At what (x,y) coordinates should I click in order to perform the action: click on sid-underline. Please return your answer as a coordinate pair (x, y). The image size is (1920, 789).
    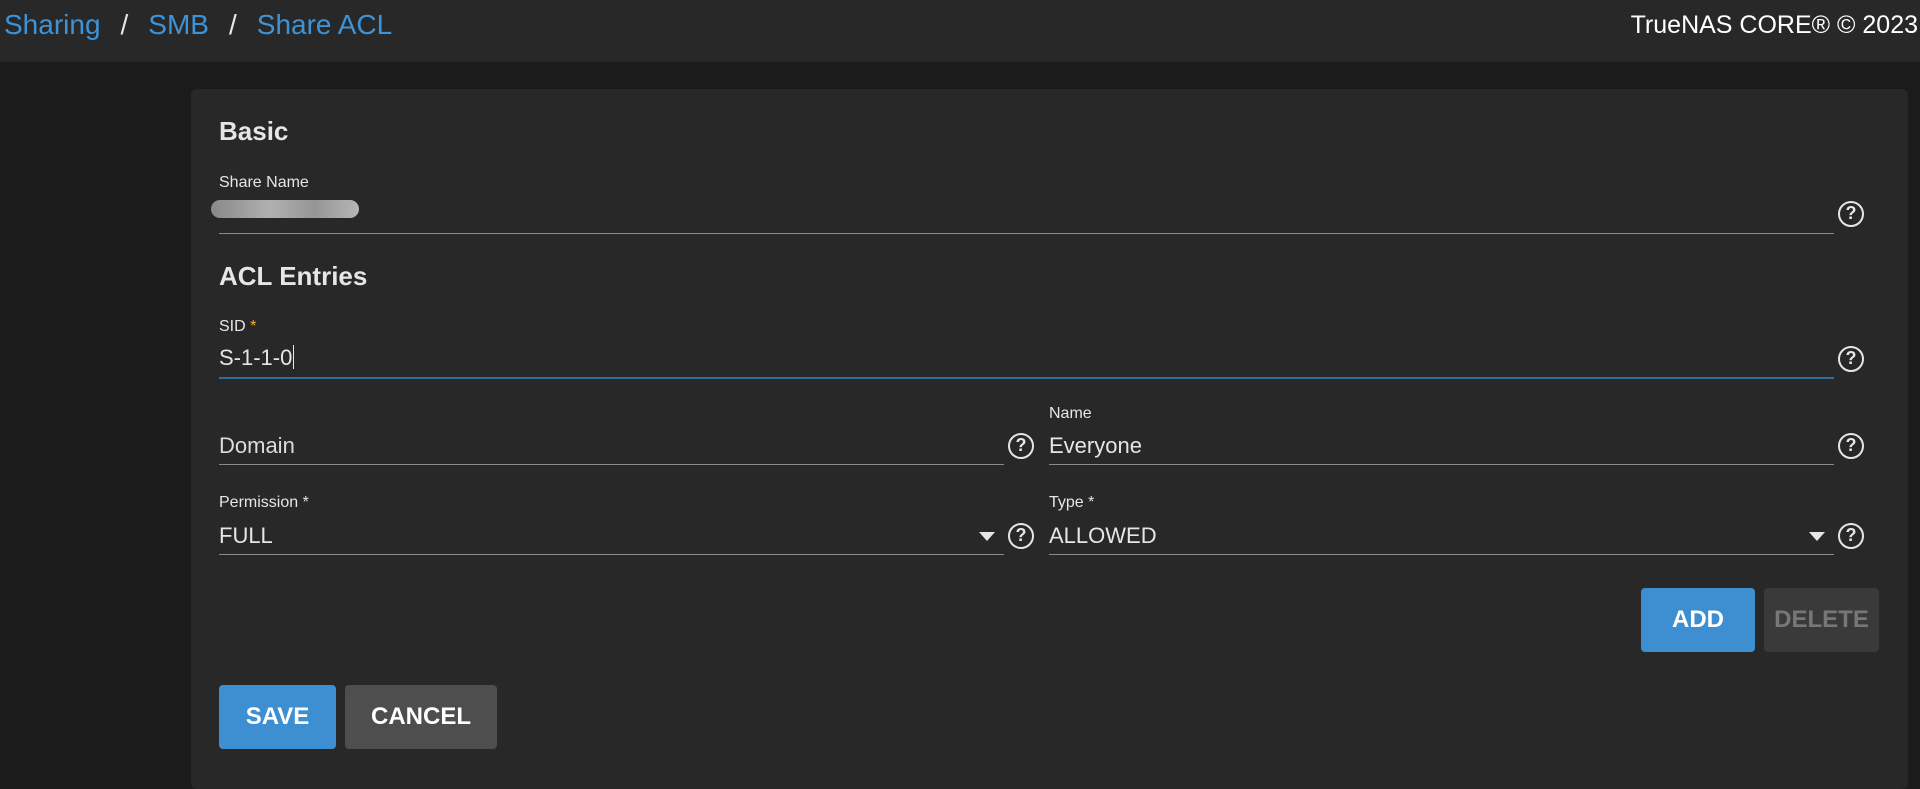
    Looking at the image, I should click on (1026, 378).